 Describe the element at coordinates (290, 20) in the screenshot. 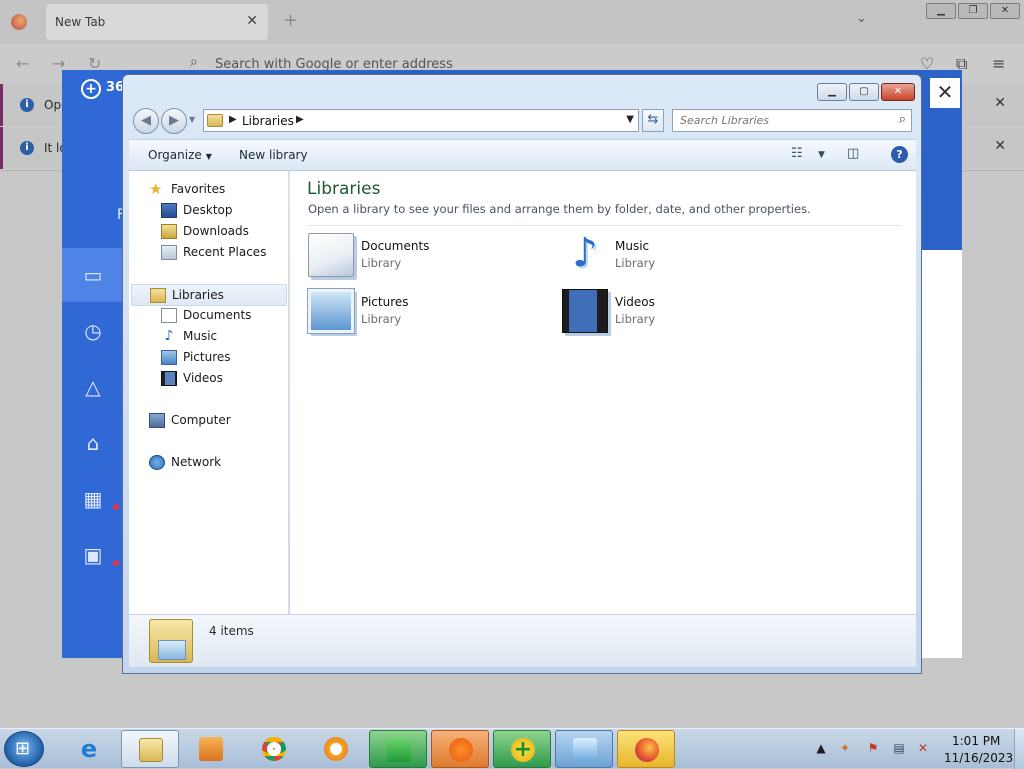

I see `new-tab-button: +` at that location.